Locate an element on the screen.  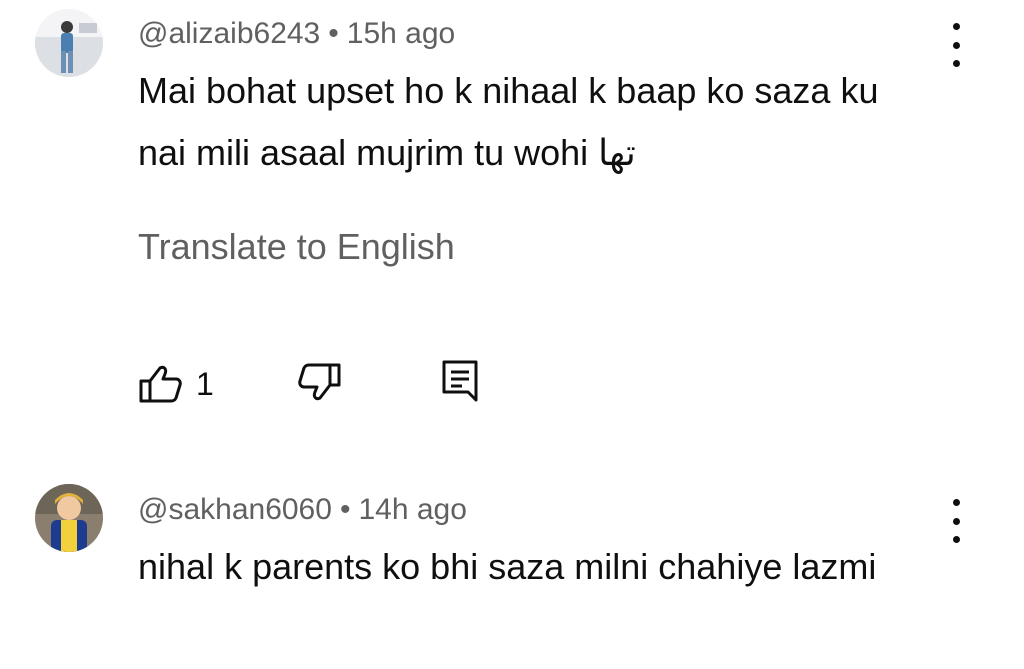
comment-time: 14h ago is located at coordinates (412, 509).